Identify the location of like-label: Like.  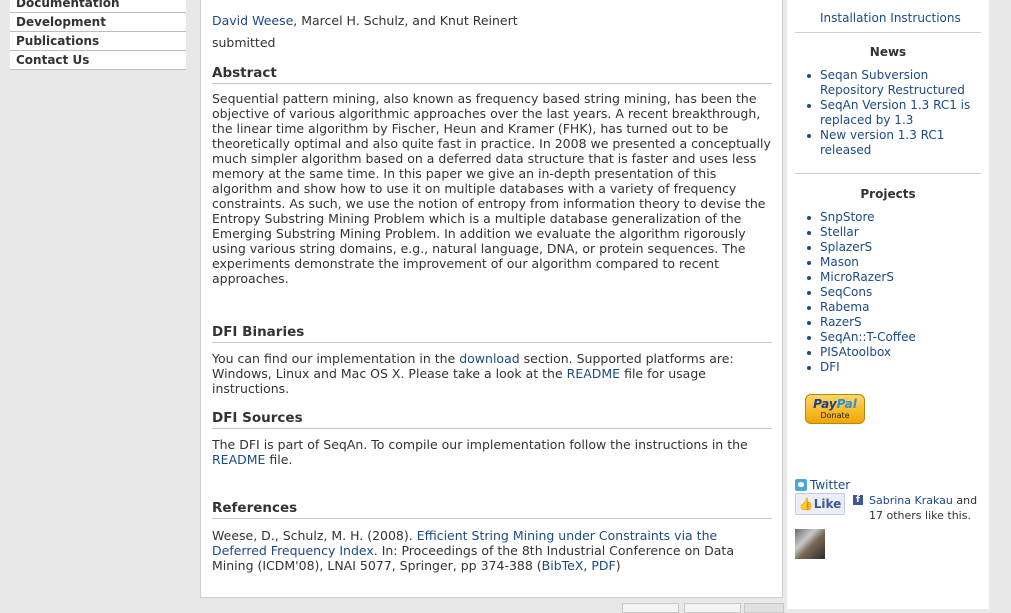
(827, 504).